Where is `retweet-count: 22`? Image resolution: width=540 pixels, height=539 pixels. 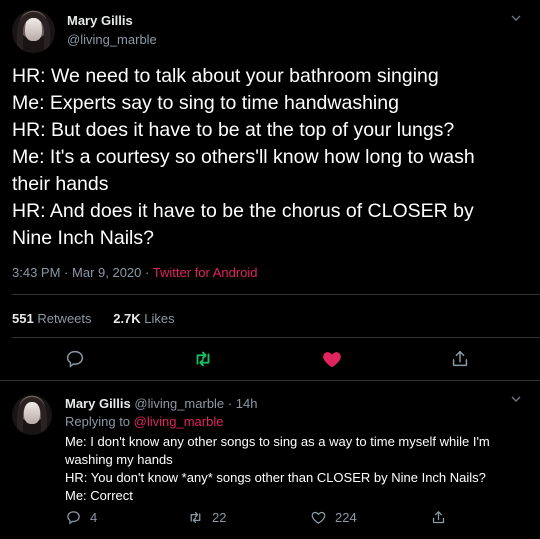
retweet-count: 22 is located at coordinates (219, 517).